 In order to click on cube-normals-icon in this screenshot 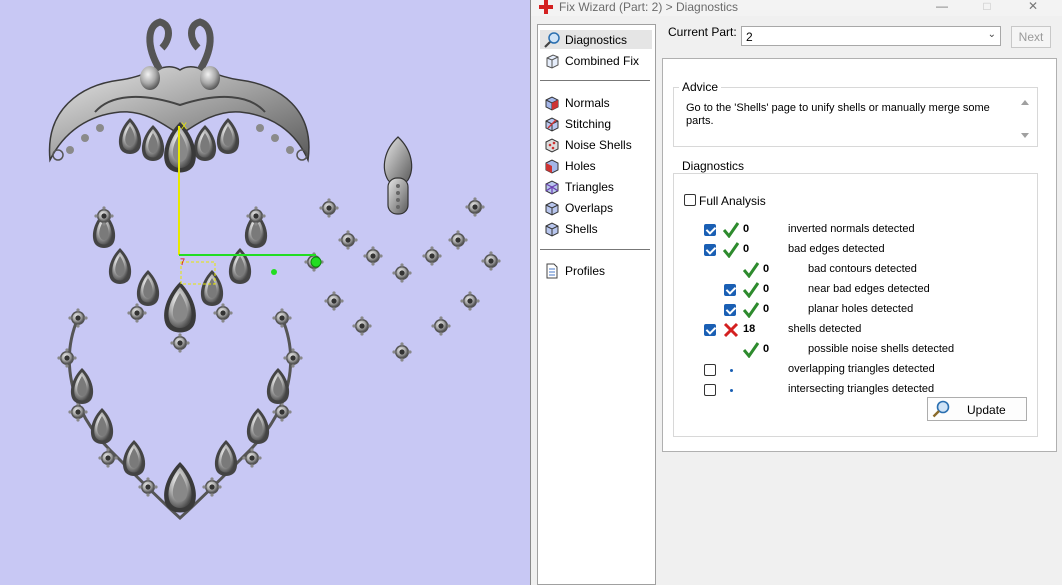, I will do `click(552, 103)`.